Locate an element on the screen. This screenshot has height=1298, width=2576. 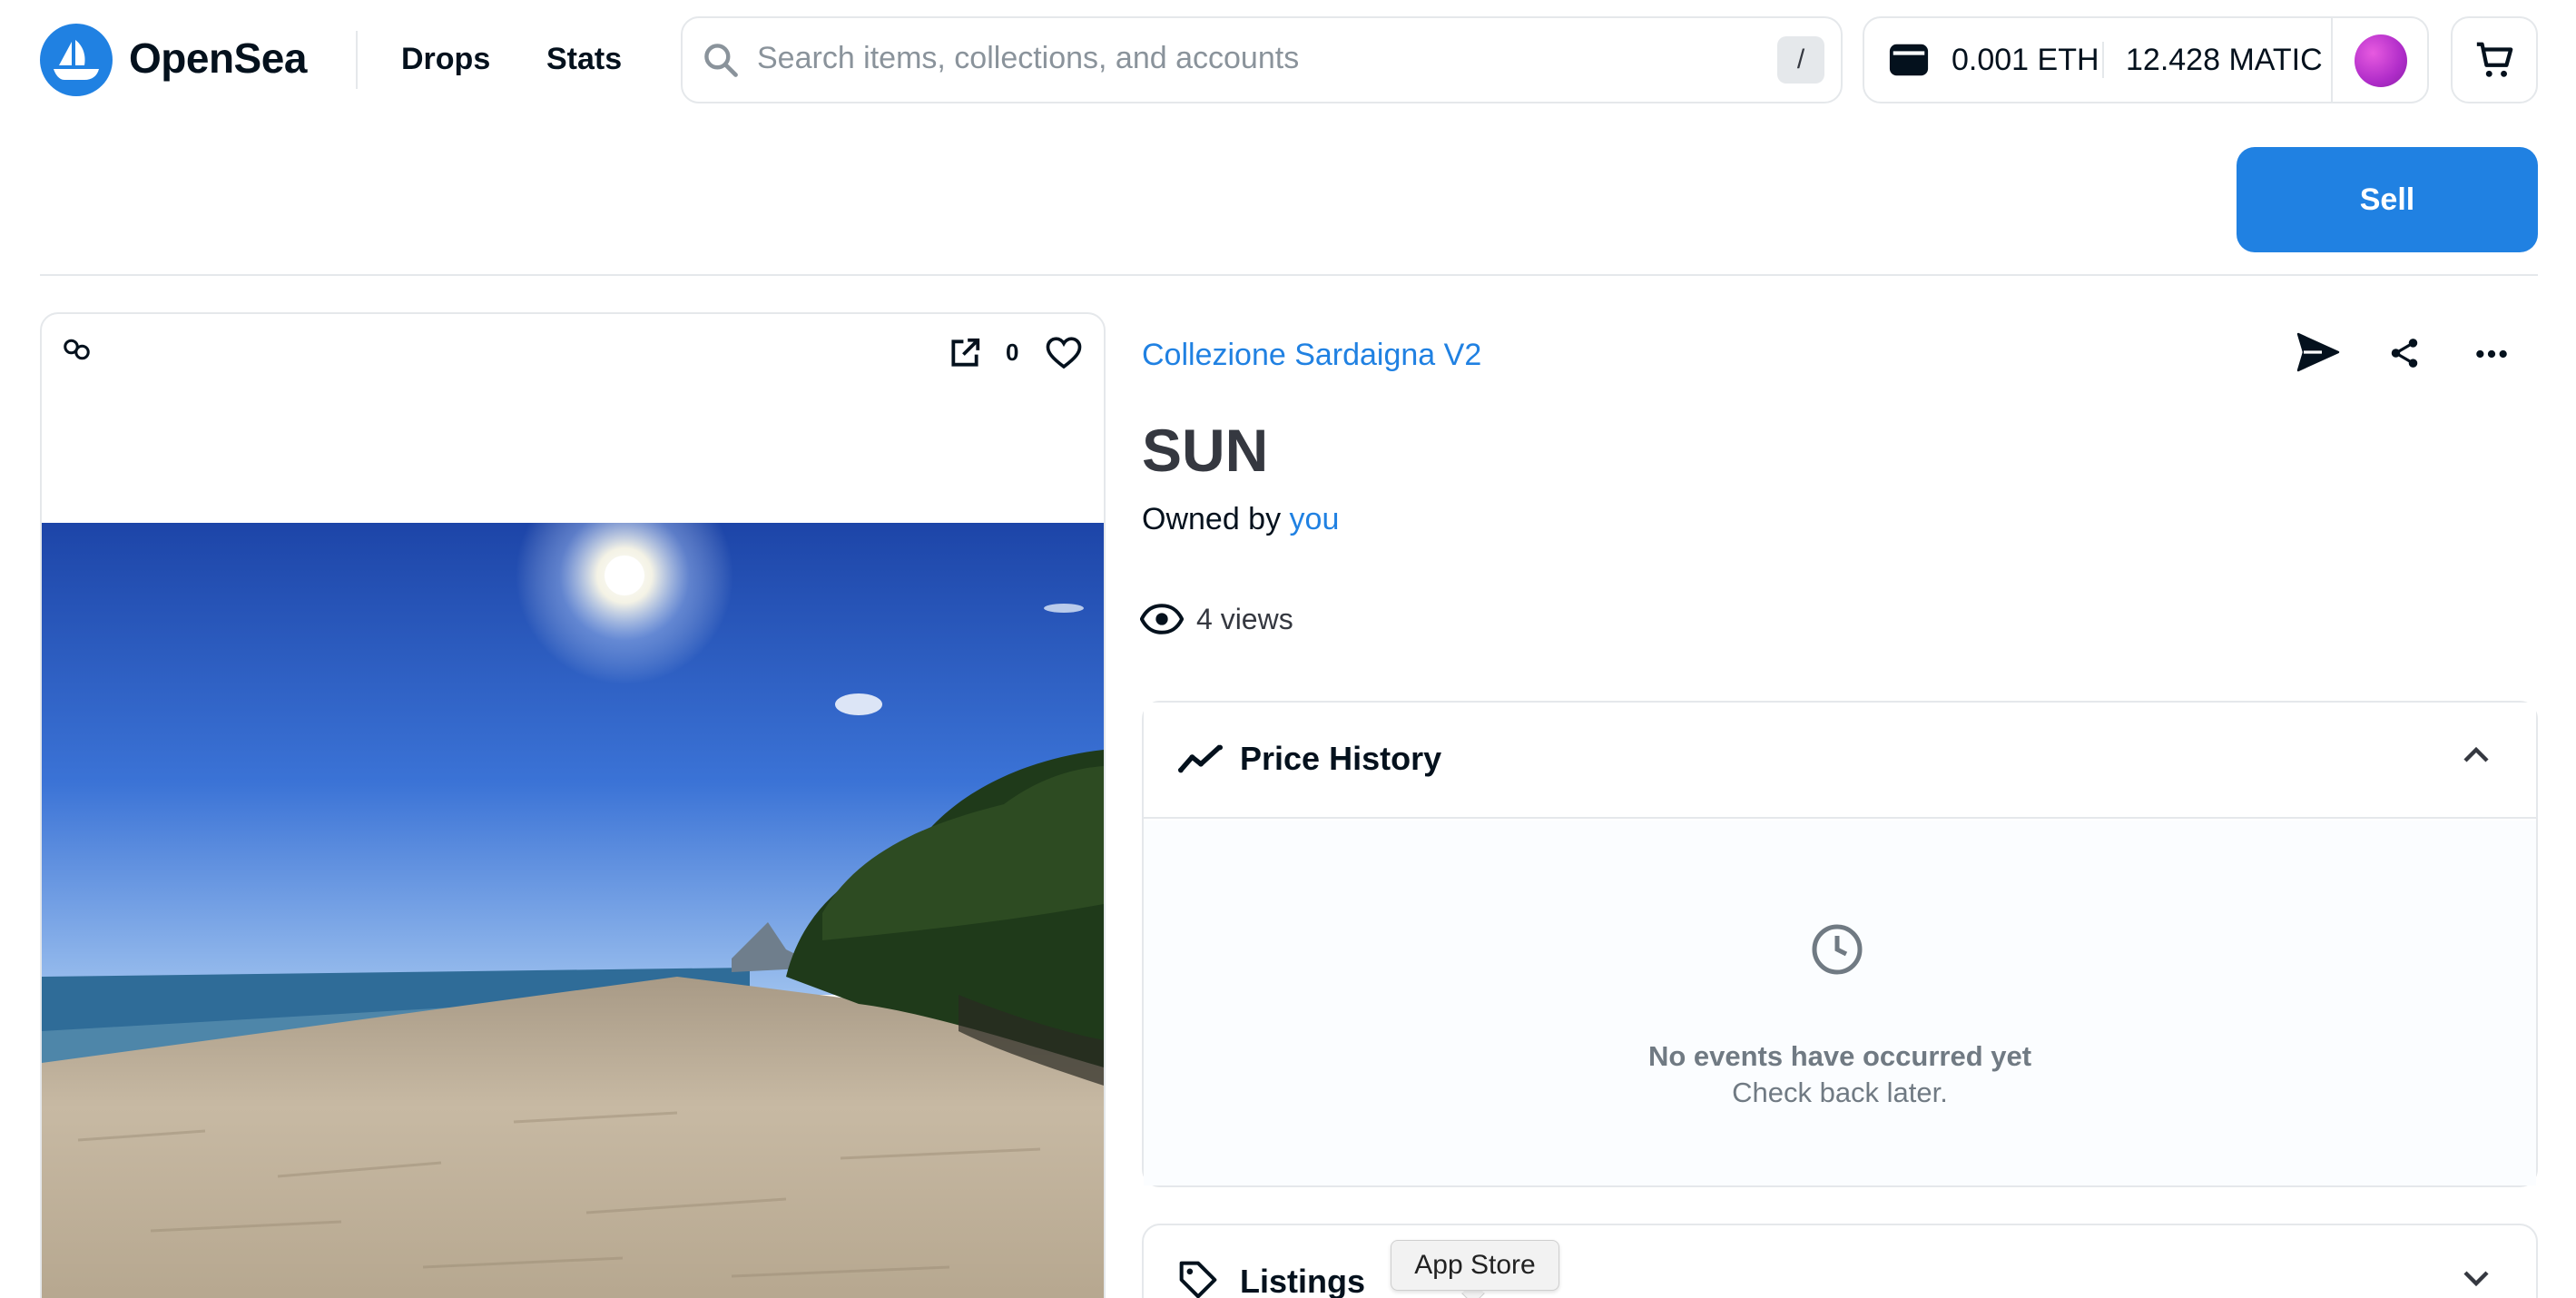
clock-icon is located at coordinates (1837, 949).